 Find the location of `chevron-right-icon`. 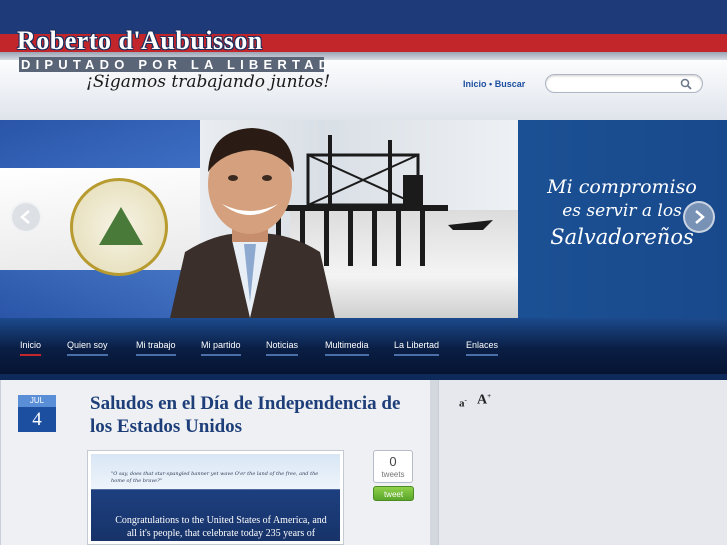

chevron-right-icon is located at coordinates (700, 217).